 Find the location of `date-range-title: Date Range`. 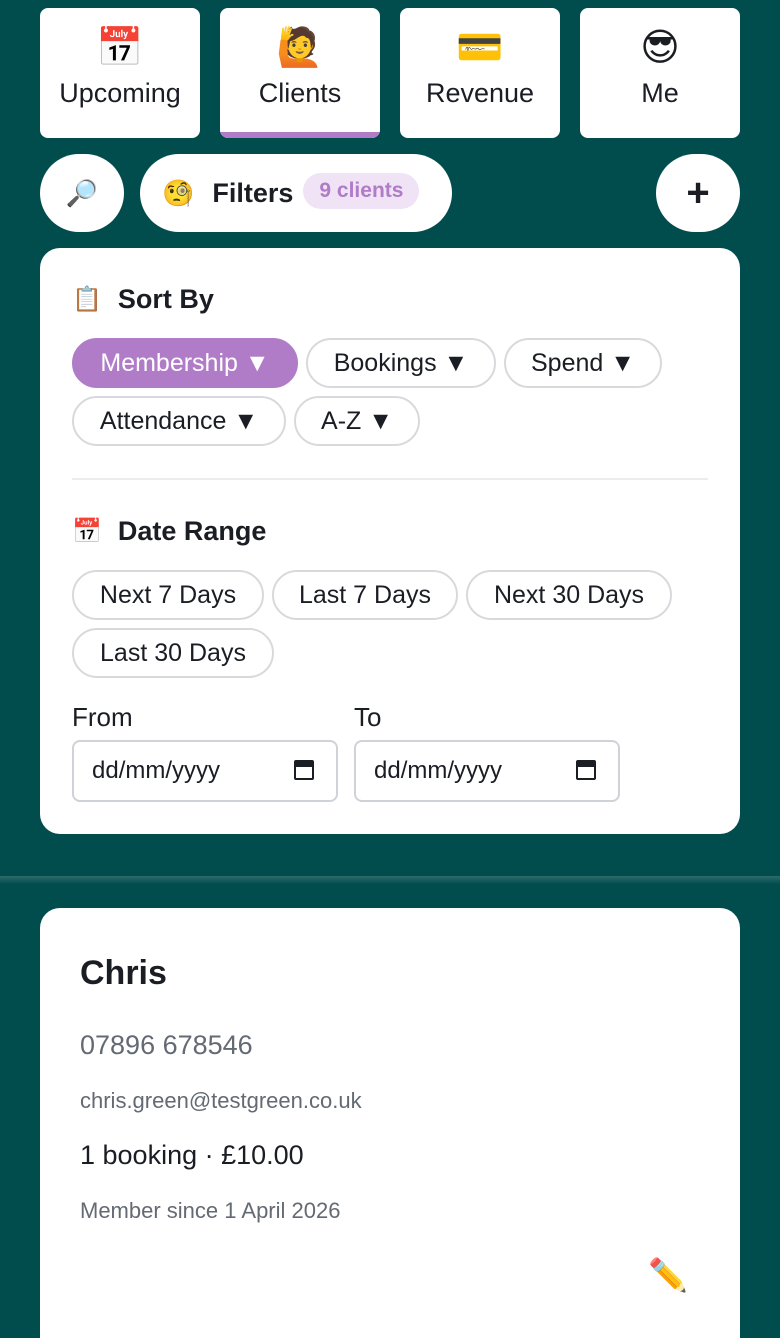

date-range-title: Date Range is located at coordinates (192, 531).